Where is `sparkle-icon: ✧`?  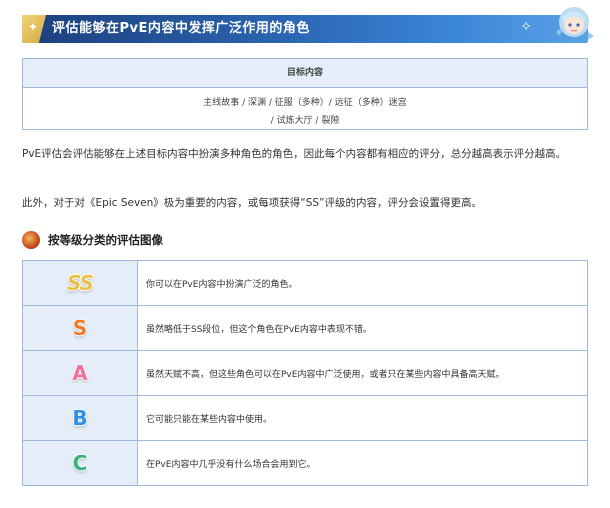
sparkle-icon: ✧ is located at coordinates (526, 27).